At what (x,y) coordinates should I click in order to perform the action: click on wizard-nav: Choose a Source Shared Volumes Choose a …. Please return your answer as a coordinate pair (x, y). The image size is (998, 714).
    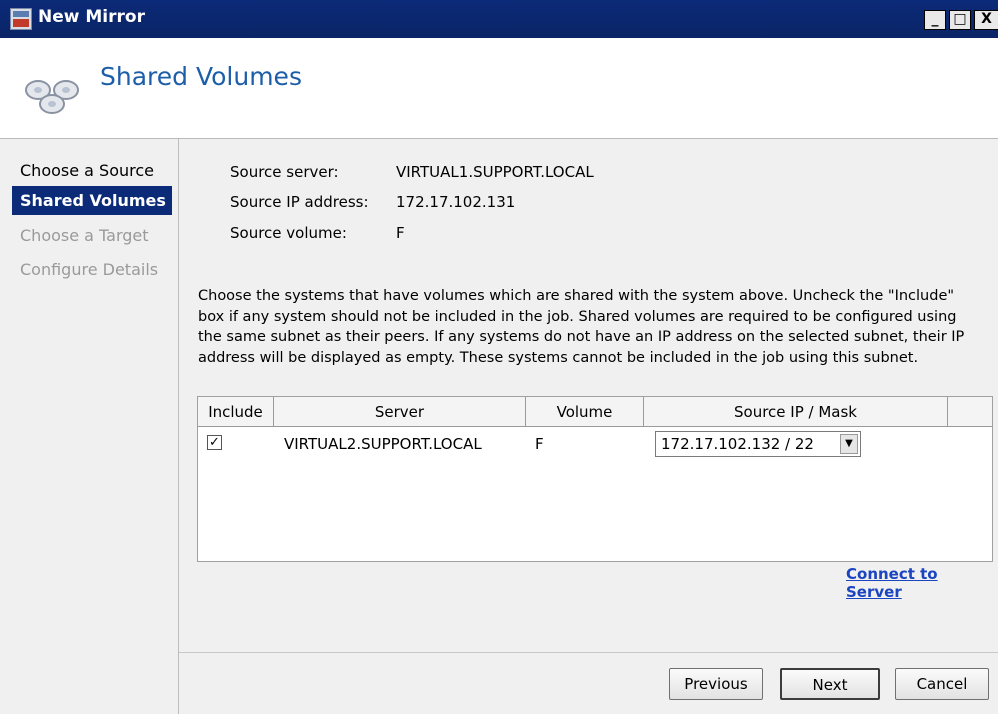
    Looking at the image, I should click on (89, 426).